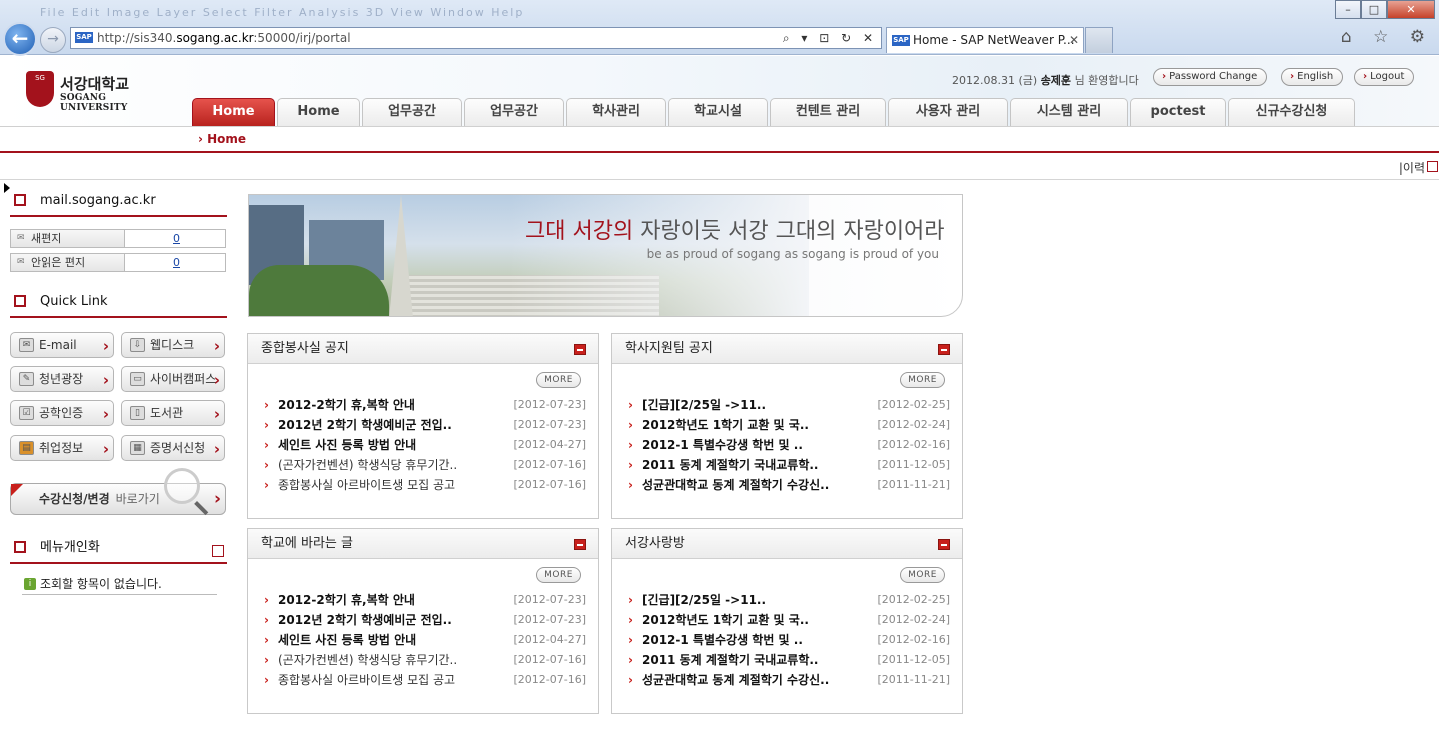 This screenshot has width=1439, height=750. I want to click on tab-user-management: 사용자 관리, so click(948, 112).